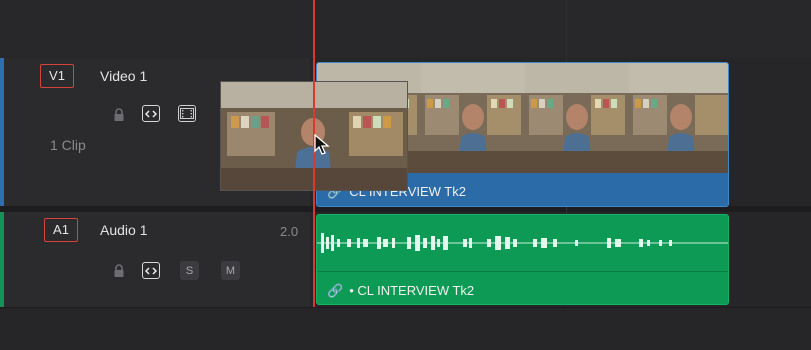  What do you see at coordinates (123, 230) in the screenshot?
I see `track-name-audio: Audio 1` at bounding box center [123, 230].